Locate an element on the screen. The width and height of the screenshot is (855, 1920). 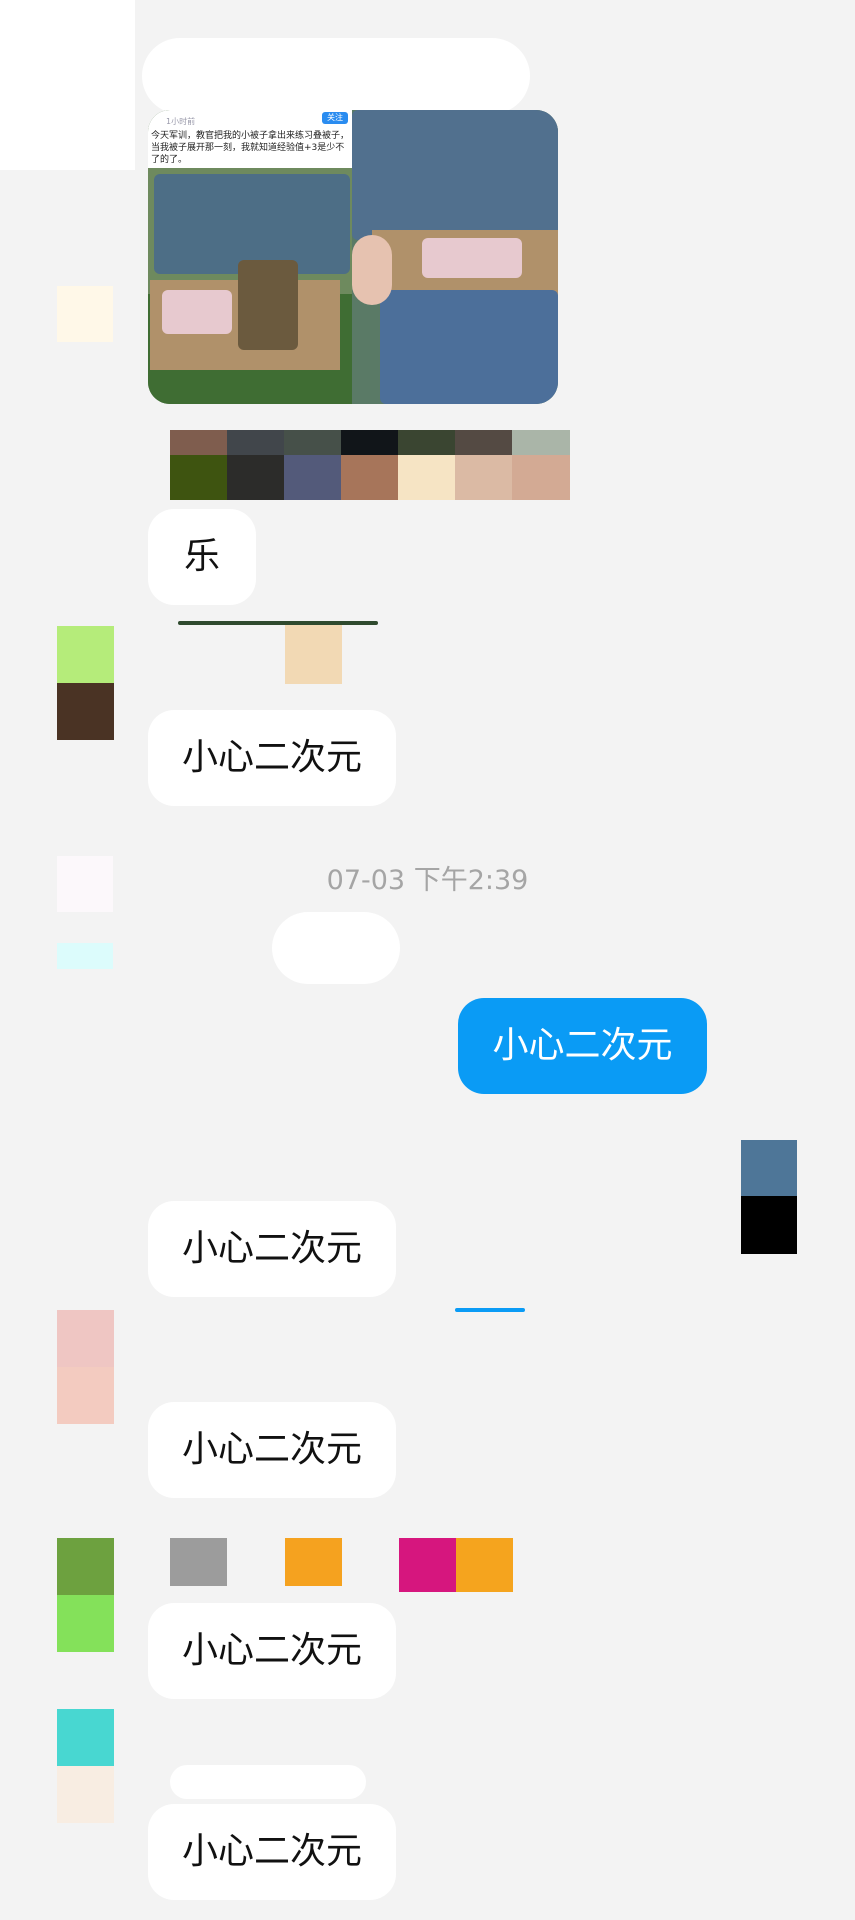
message-bubble-left: 乐 is located at coordinates (202, 557).